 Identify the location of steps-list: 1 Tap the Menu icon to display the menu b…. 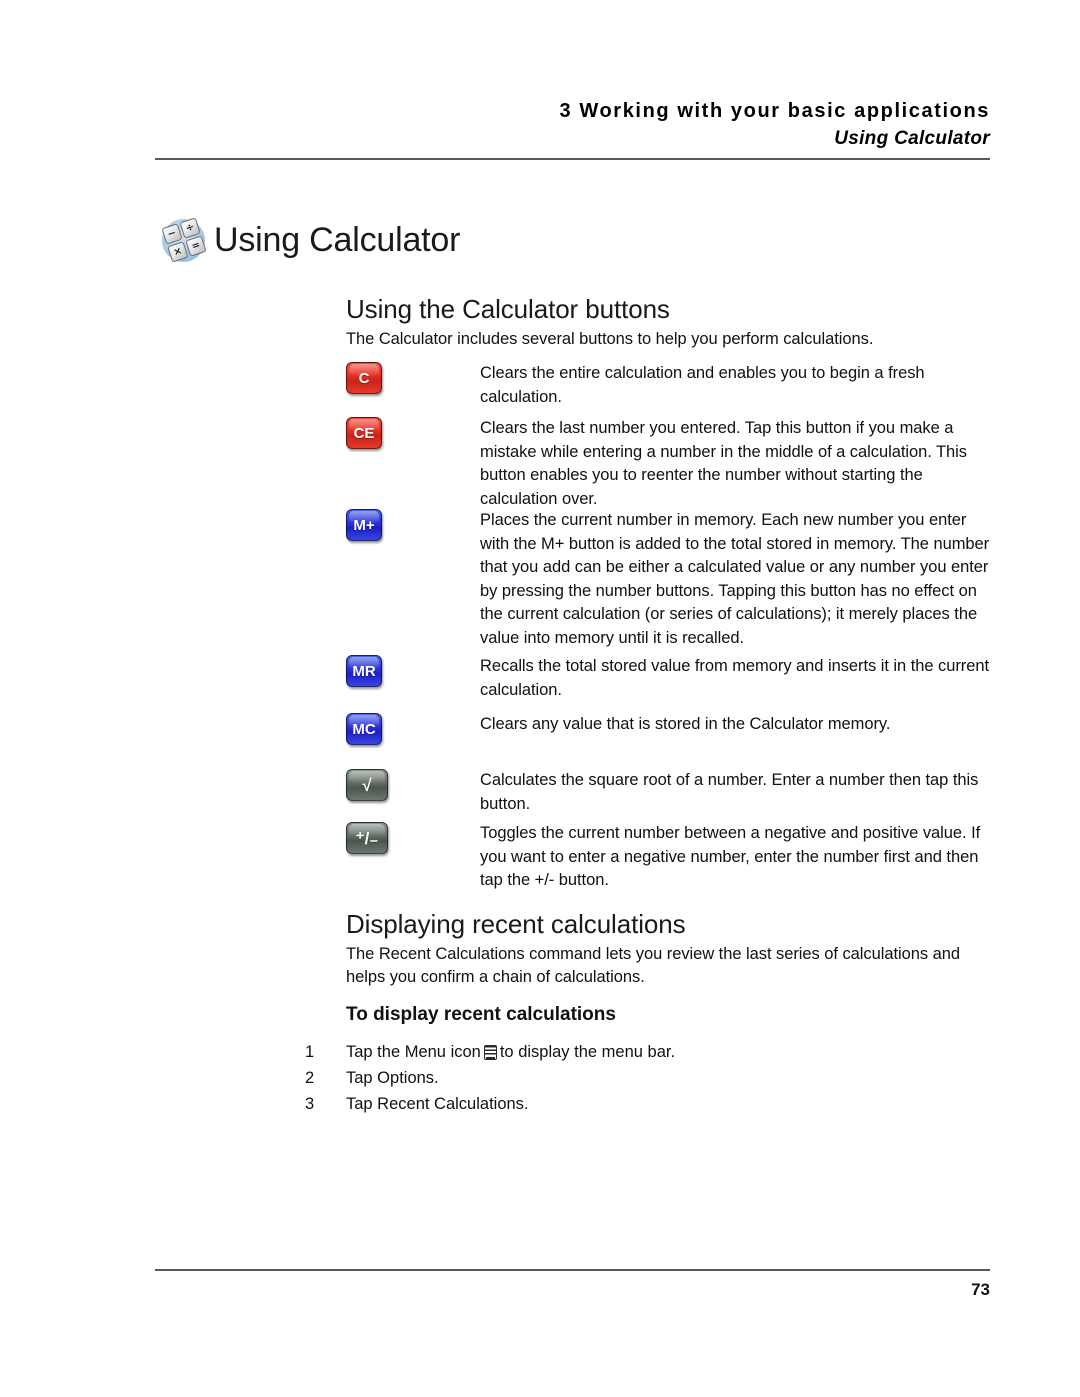
(650, 1078).